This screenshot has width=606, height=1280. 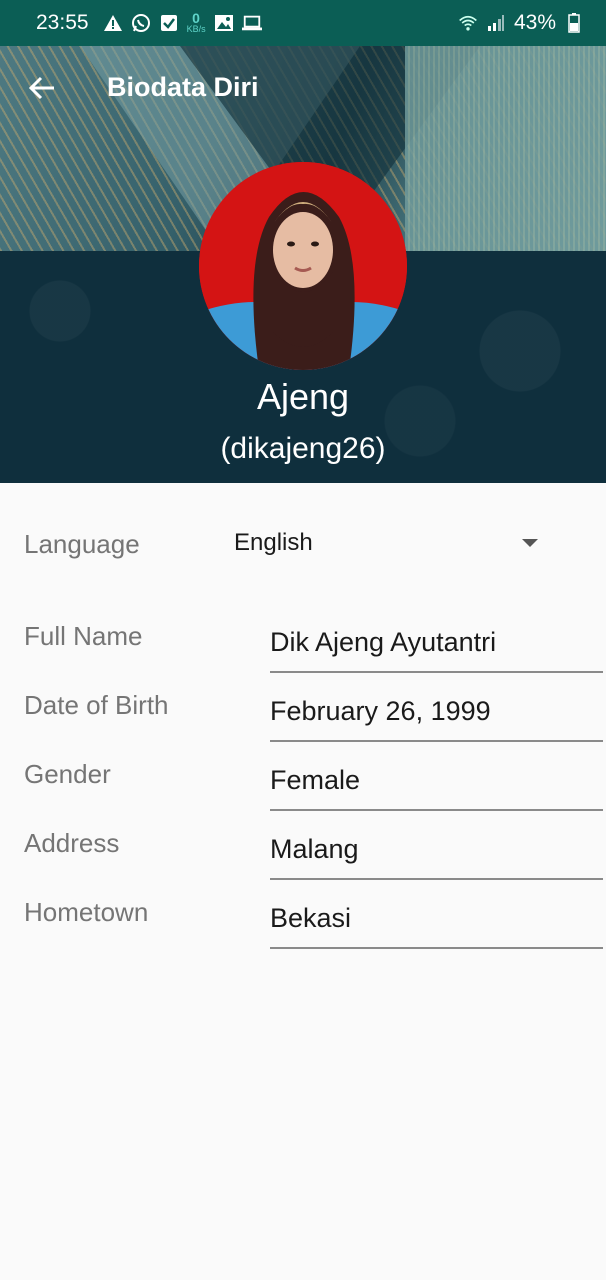 I want to click on field-row-address: Address Malang, so click(x=303, y=858).